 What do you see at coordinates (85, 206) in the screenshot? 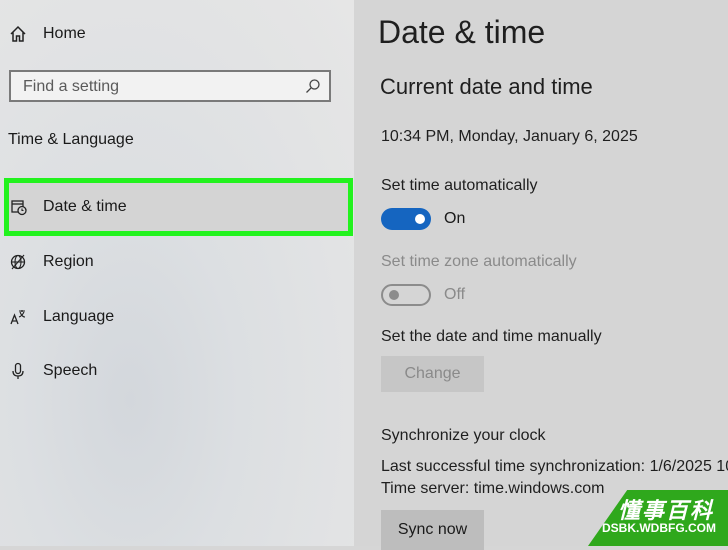
I see `sidebar-item-label: Date & time` at bounding box center [85, 206].